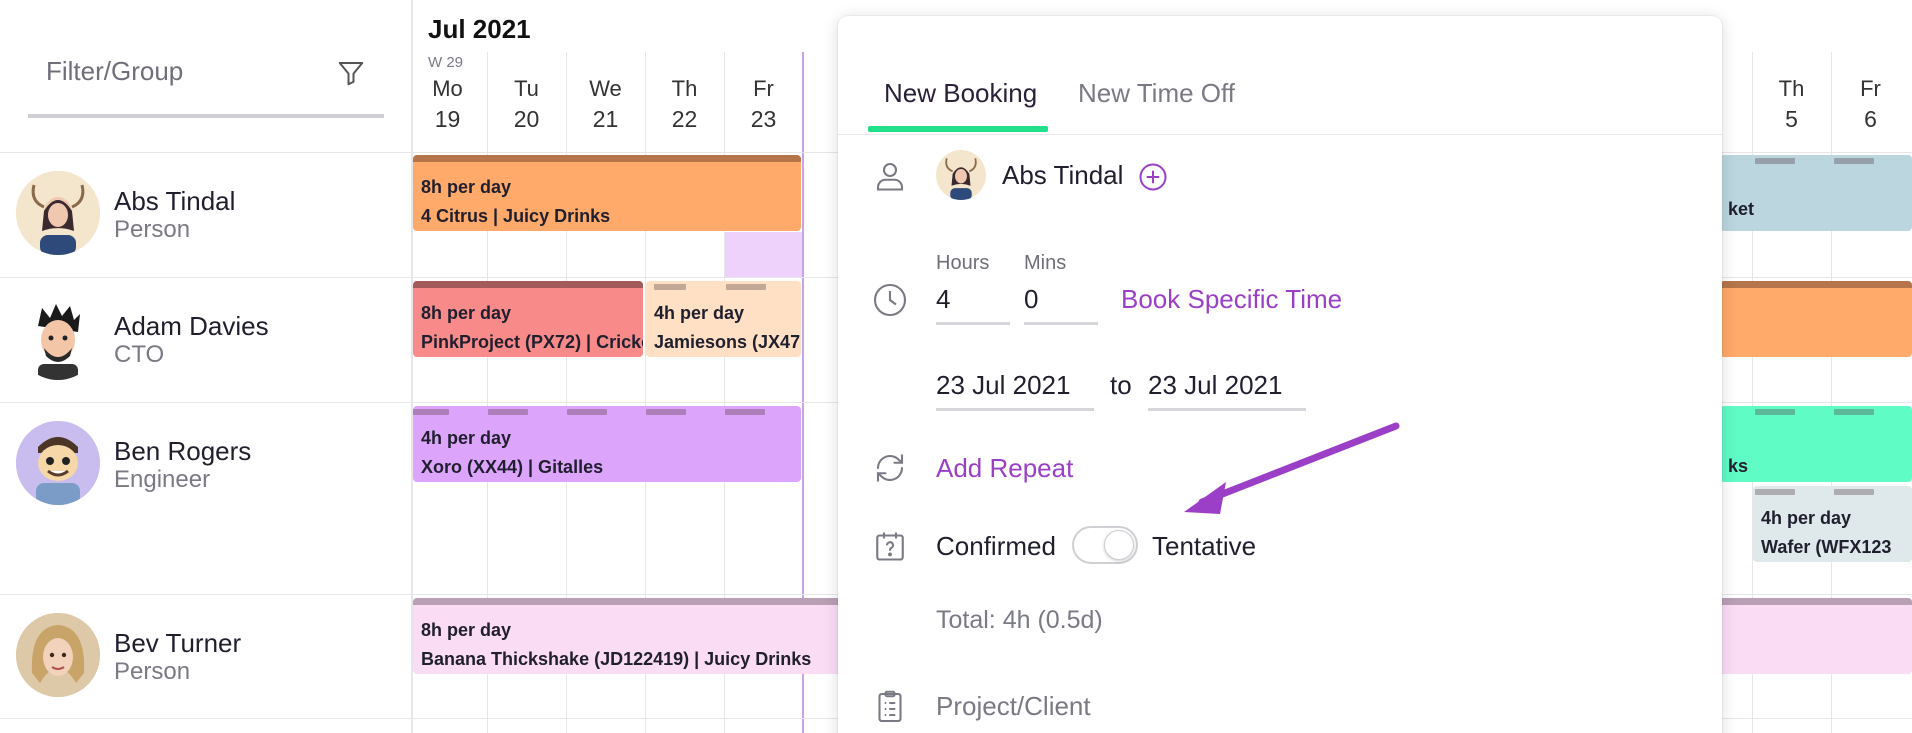  What do you see at coordinates (605, 119) in the screenshot?
I see `day-date: 21` at bounding box center [605, 119].